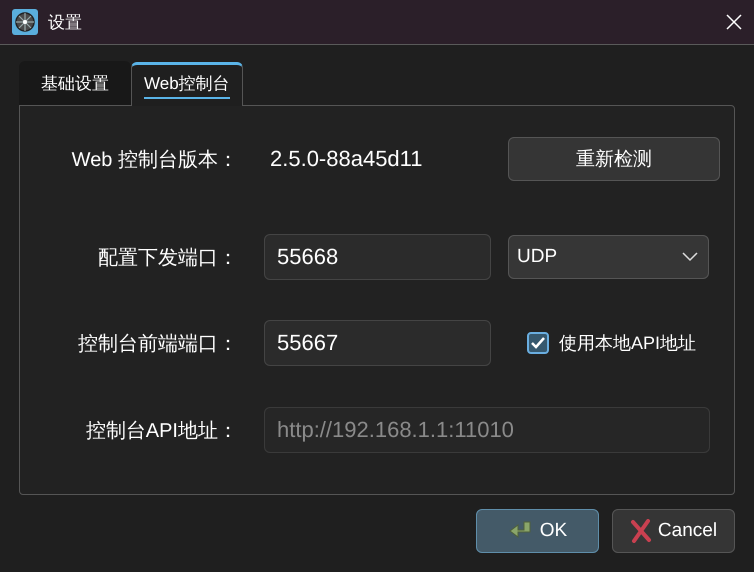 The width and height of the screenshot is (754, 572). What do you see at coordinates (627, 343) in the screenshot?
I see `checkbox-label: 使用本地API地址` at bounding box center [627, 343].